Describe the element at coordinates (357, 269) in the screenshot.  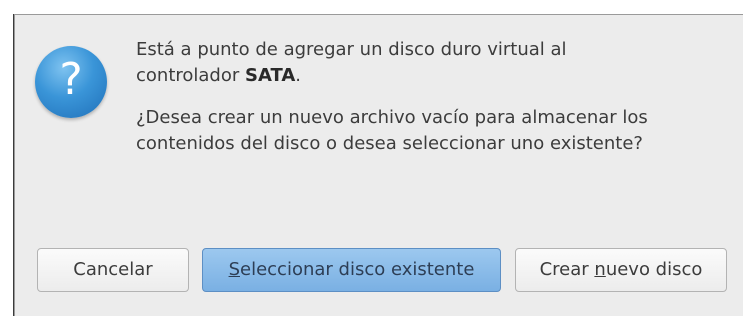
I see `select-label-rest: eleccionar disco existente` at that location.